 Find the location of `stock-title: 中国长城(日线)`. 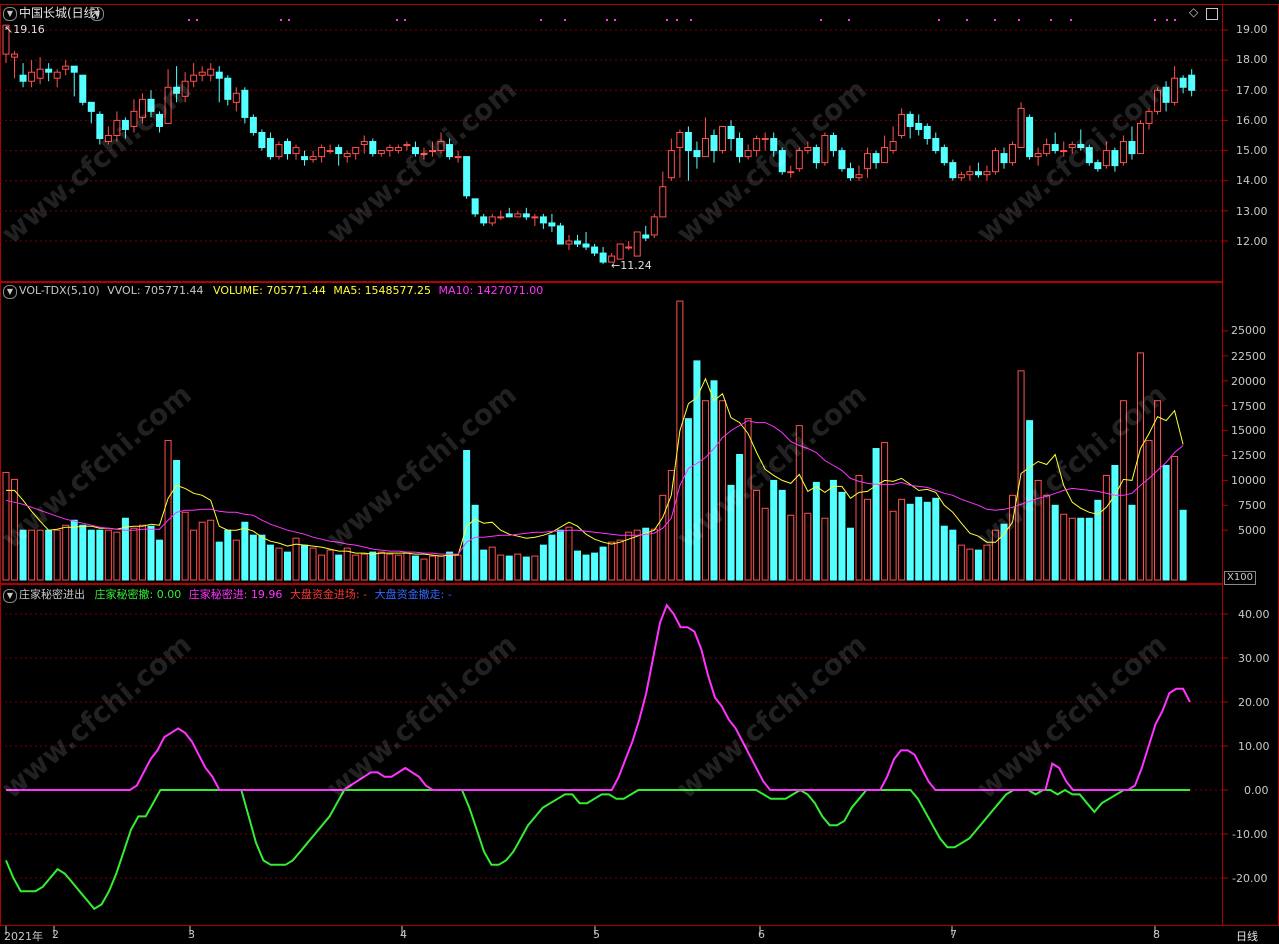

stock-title: 中国长城(日线) is located at coordinates (59, 13).